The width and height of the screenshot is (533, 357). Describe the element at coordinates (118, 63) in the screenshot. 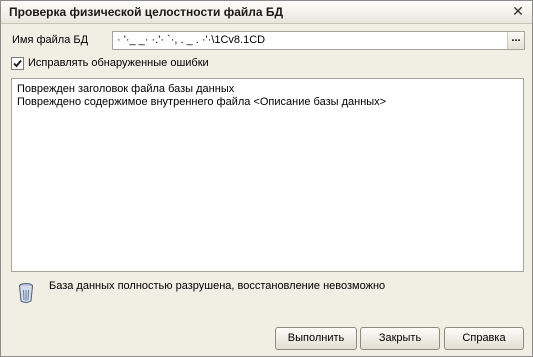

I see `fix-errors-label: Исправлять обнаруженные ошибки` at that location.